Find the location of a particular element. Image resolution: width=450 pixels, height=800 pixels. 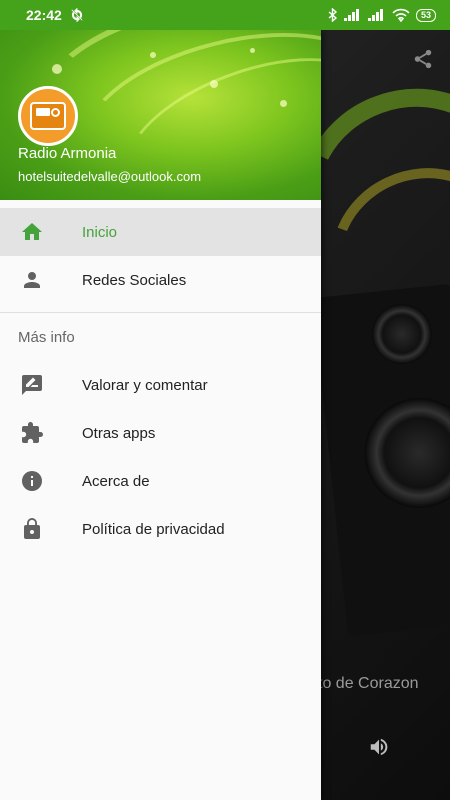

volume-icon is located at coordinates (379, 747).